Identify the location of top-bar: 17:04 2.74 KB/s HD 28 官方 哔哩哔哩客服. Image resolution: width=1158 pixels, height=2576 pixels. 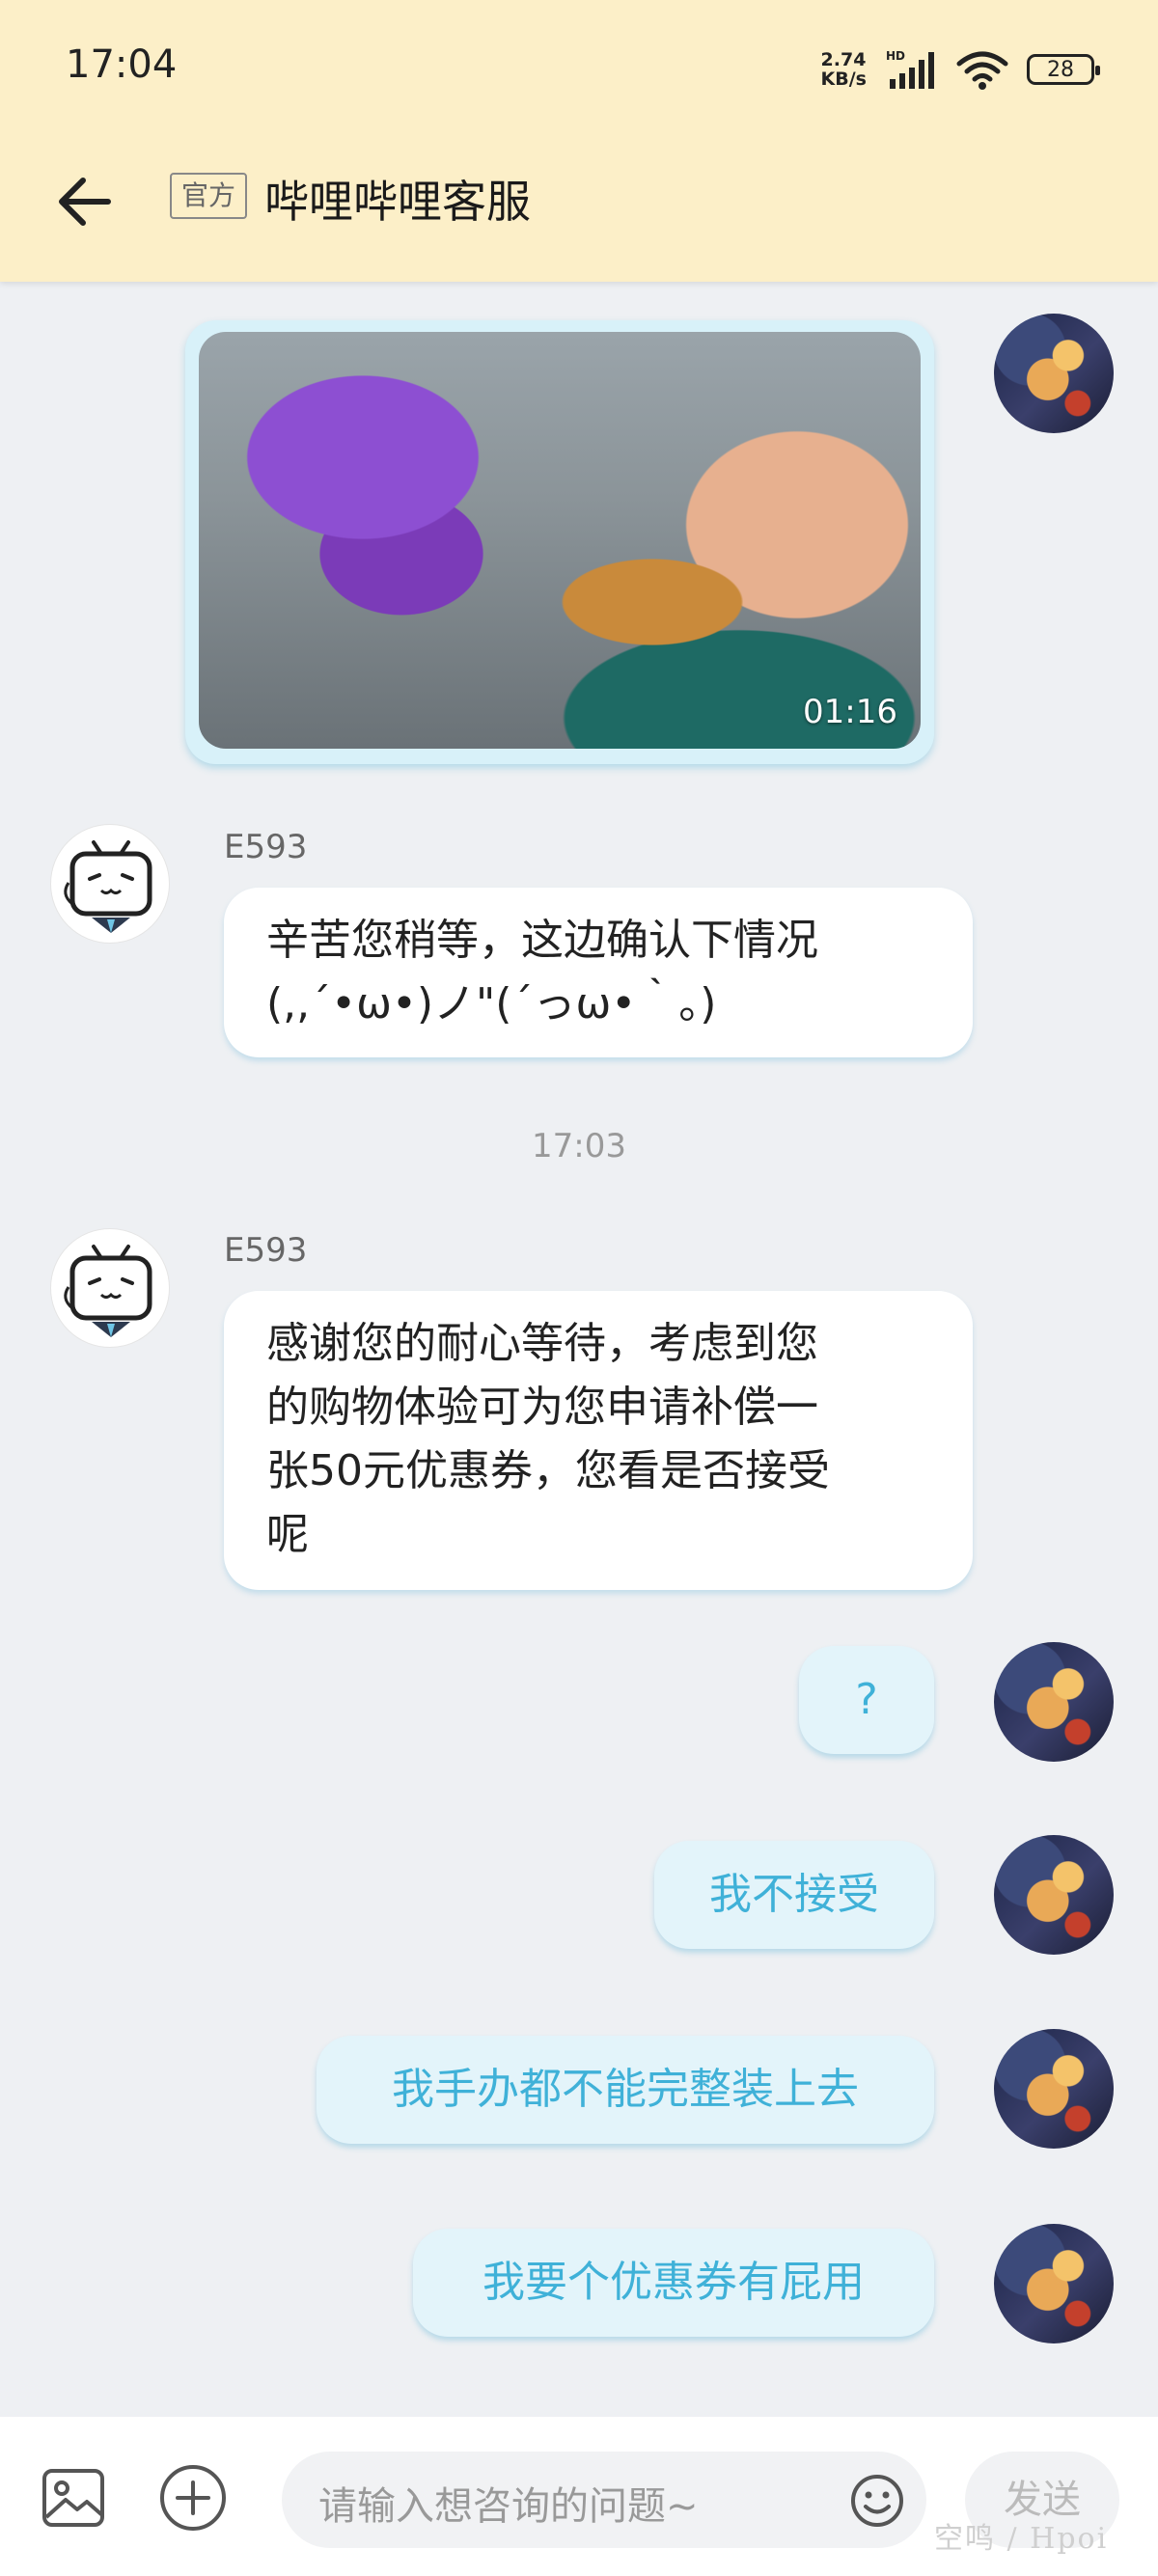
(579, 141).